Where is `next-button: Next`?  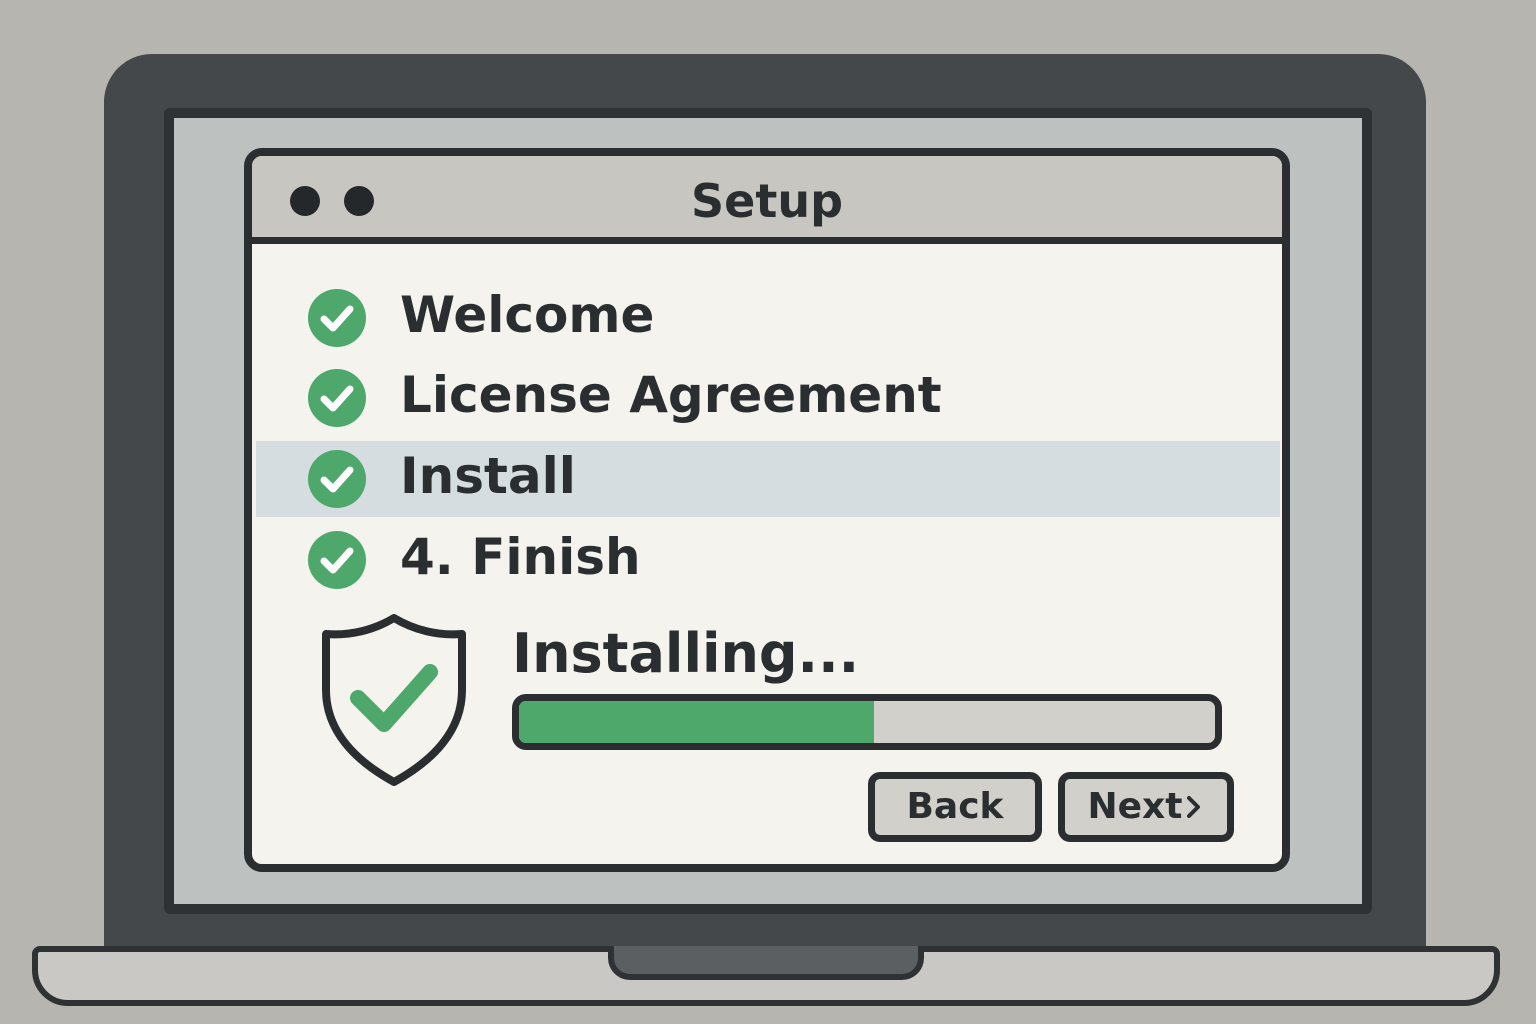 next-button: Next is located at coordinates (1146, 807).